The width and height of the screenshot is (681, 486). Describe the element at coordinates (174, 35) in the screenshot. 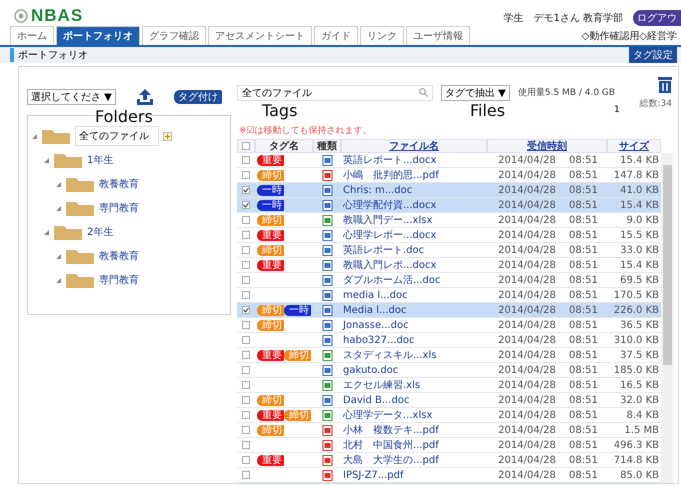

I see `nav-tab: グラフ確認` at that location.